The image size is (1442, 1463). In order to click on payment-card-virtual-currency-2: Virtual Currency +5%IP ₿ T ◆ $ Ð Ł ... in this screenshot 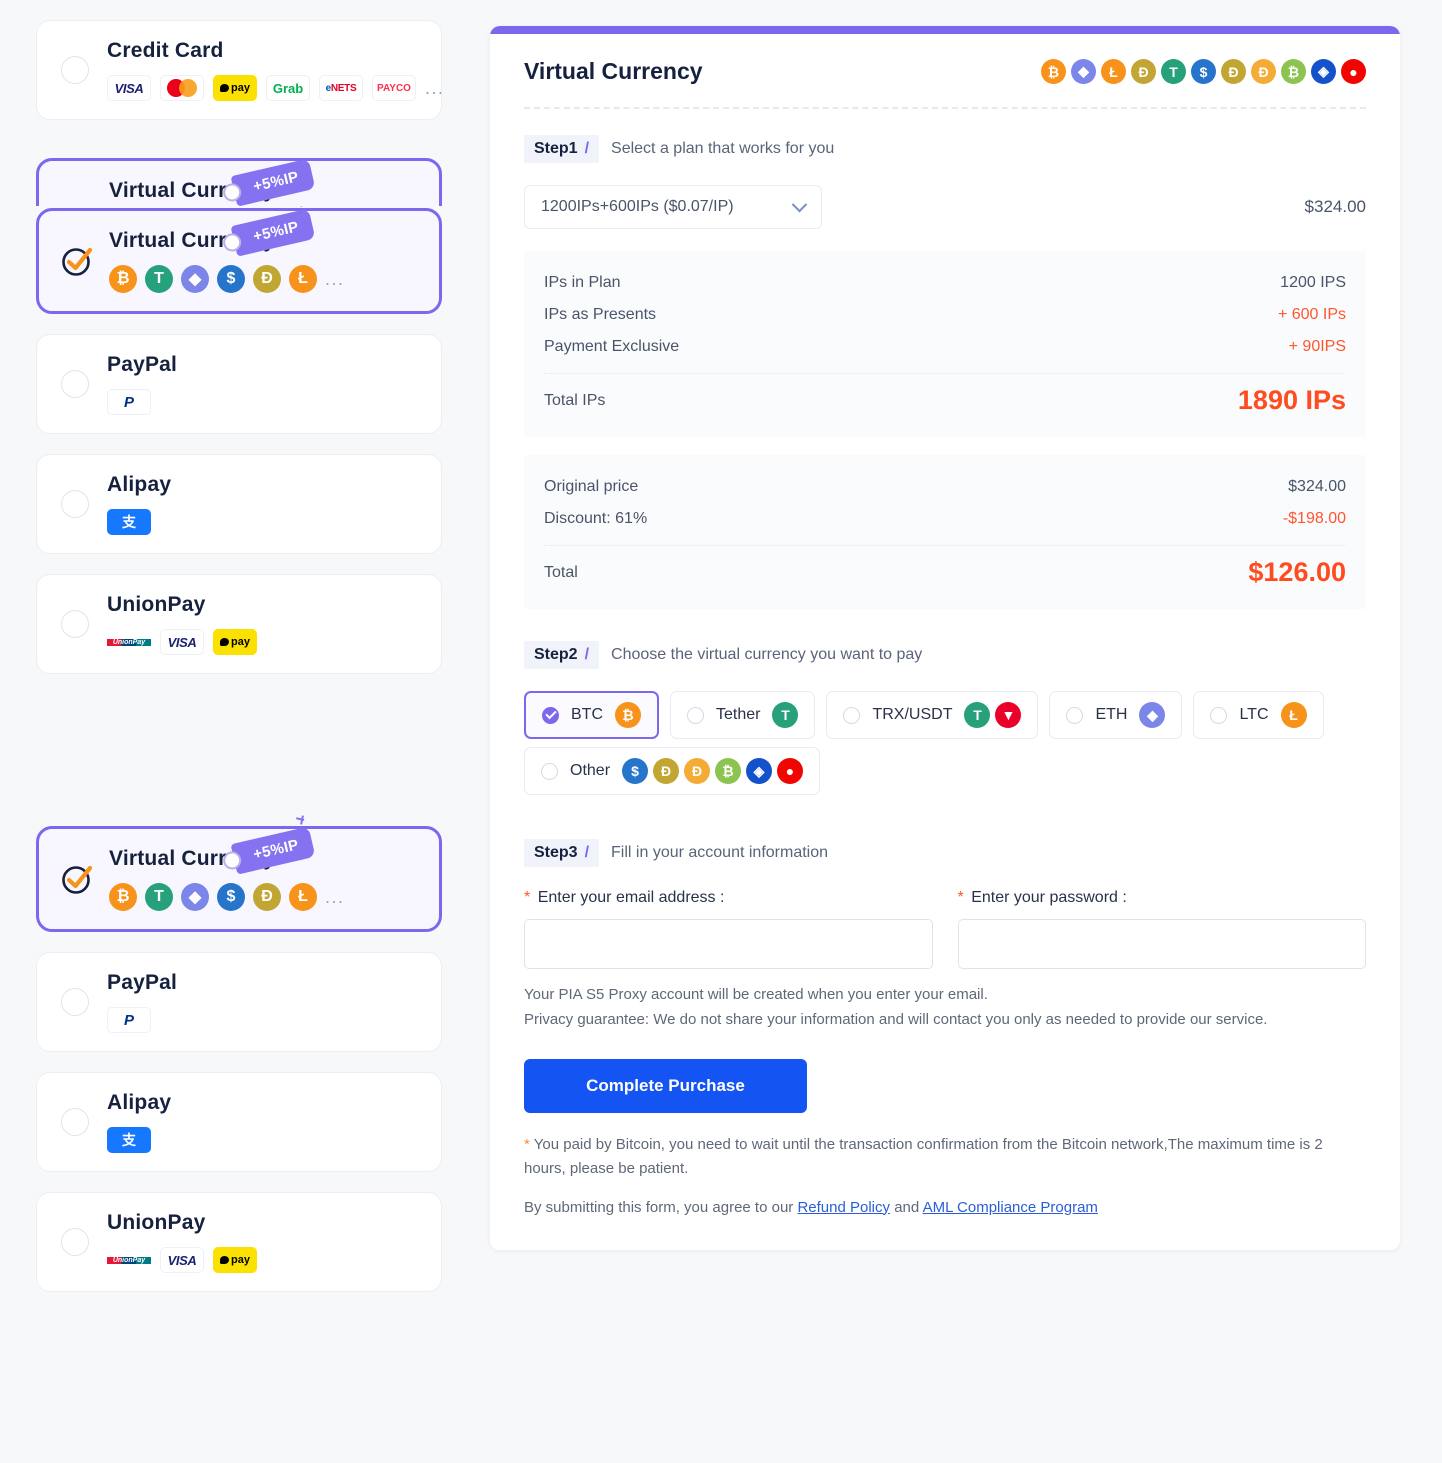, I will do `click(239, 879)`.